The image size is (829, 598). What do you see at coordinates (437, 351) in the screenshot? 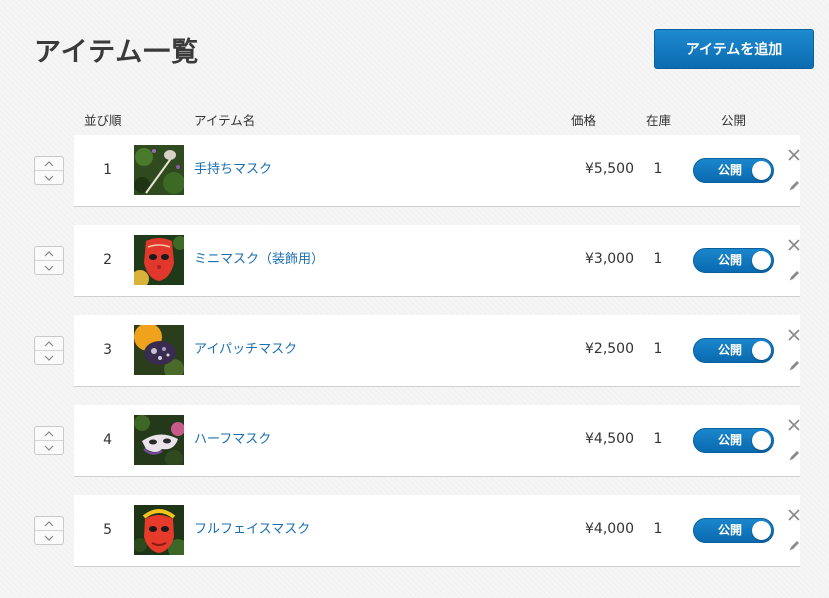
I see `item-card: 3 アイパッチマスク ¥2,500 1 公開` at bounding box center [437, 351].